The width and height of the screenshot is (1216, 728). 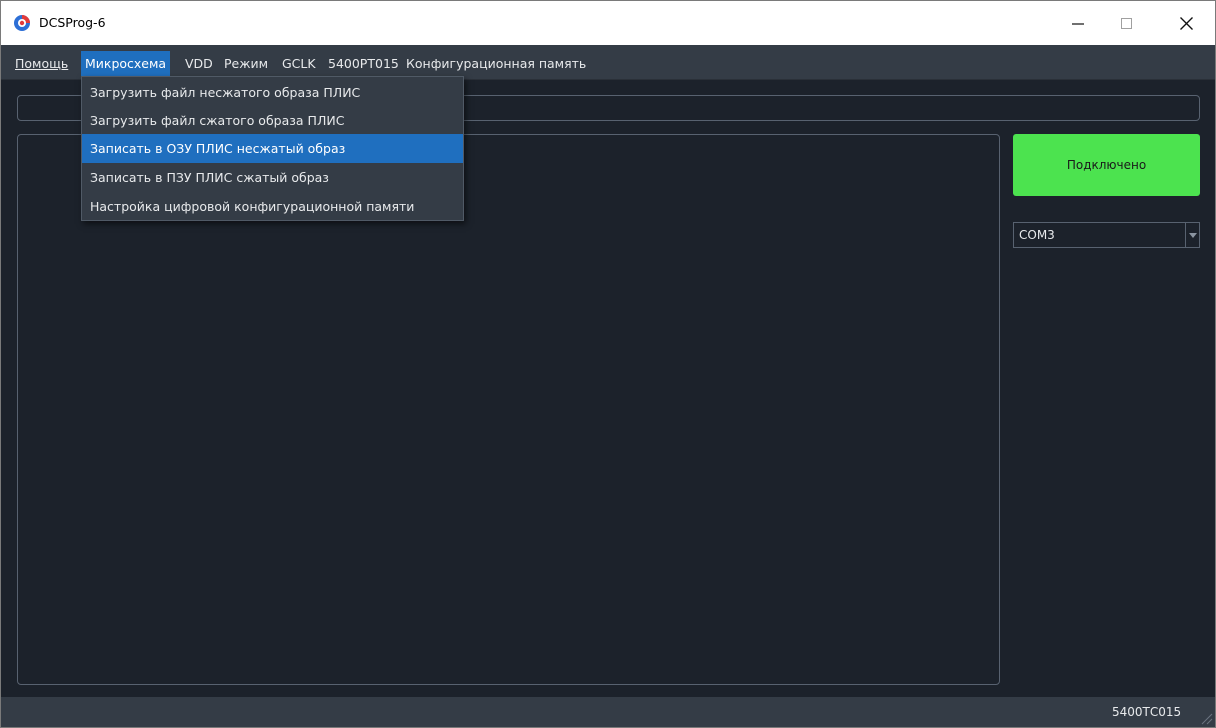 What do you see at coordinates (1206, 718) in the screenshot?
I see `resize-grip-icon` at bounding box center [1206, 718].